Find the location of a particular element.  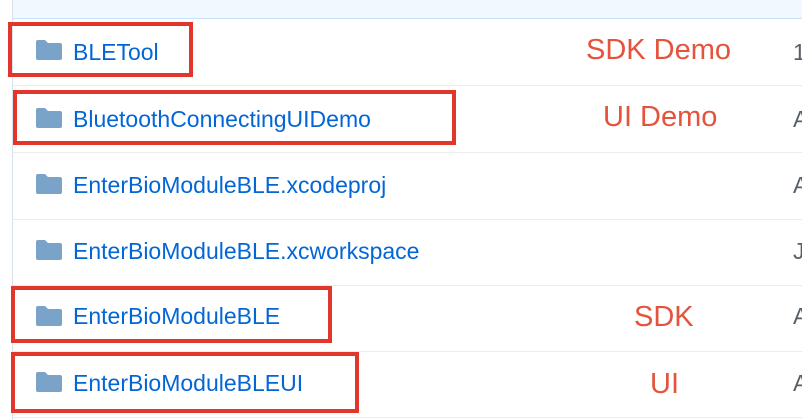

commit-message-snippet: 1 is located at coordinates (797, 52).